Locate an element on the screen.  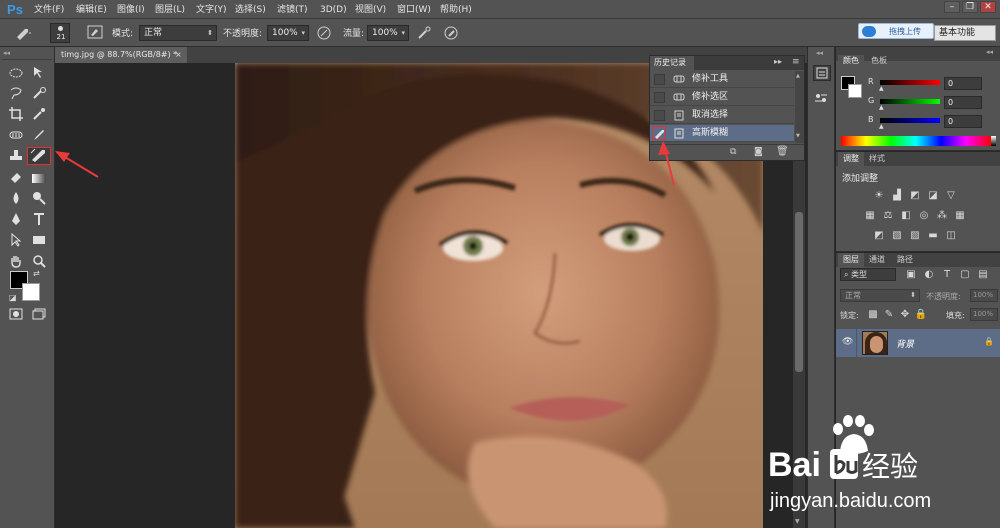
collapse-panel-icon: ▸▸ is located at coordinates (778, 61).